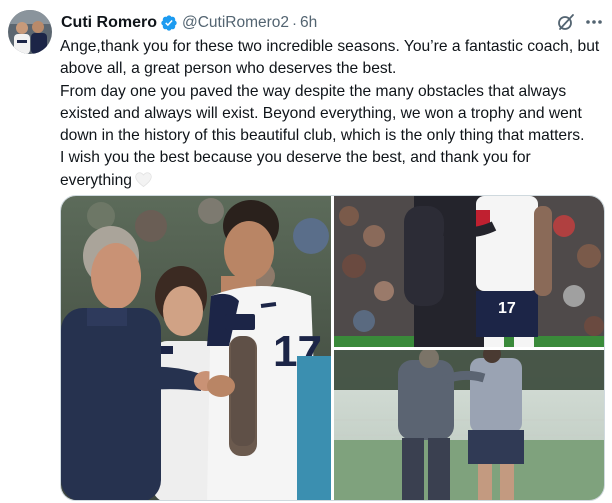 This screenshot has width=612, height=503. I want to click on author-display-name: Cuti Romero, so click(109, 23).